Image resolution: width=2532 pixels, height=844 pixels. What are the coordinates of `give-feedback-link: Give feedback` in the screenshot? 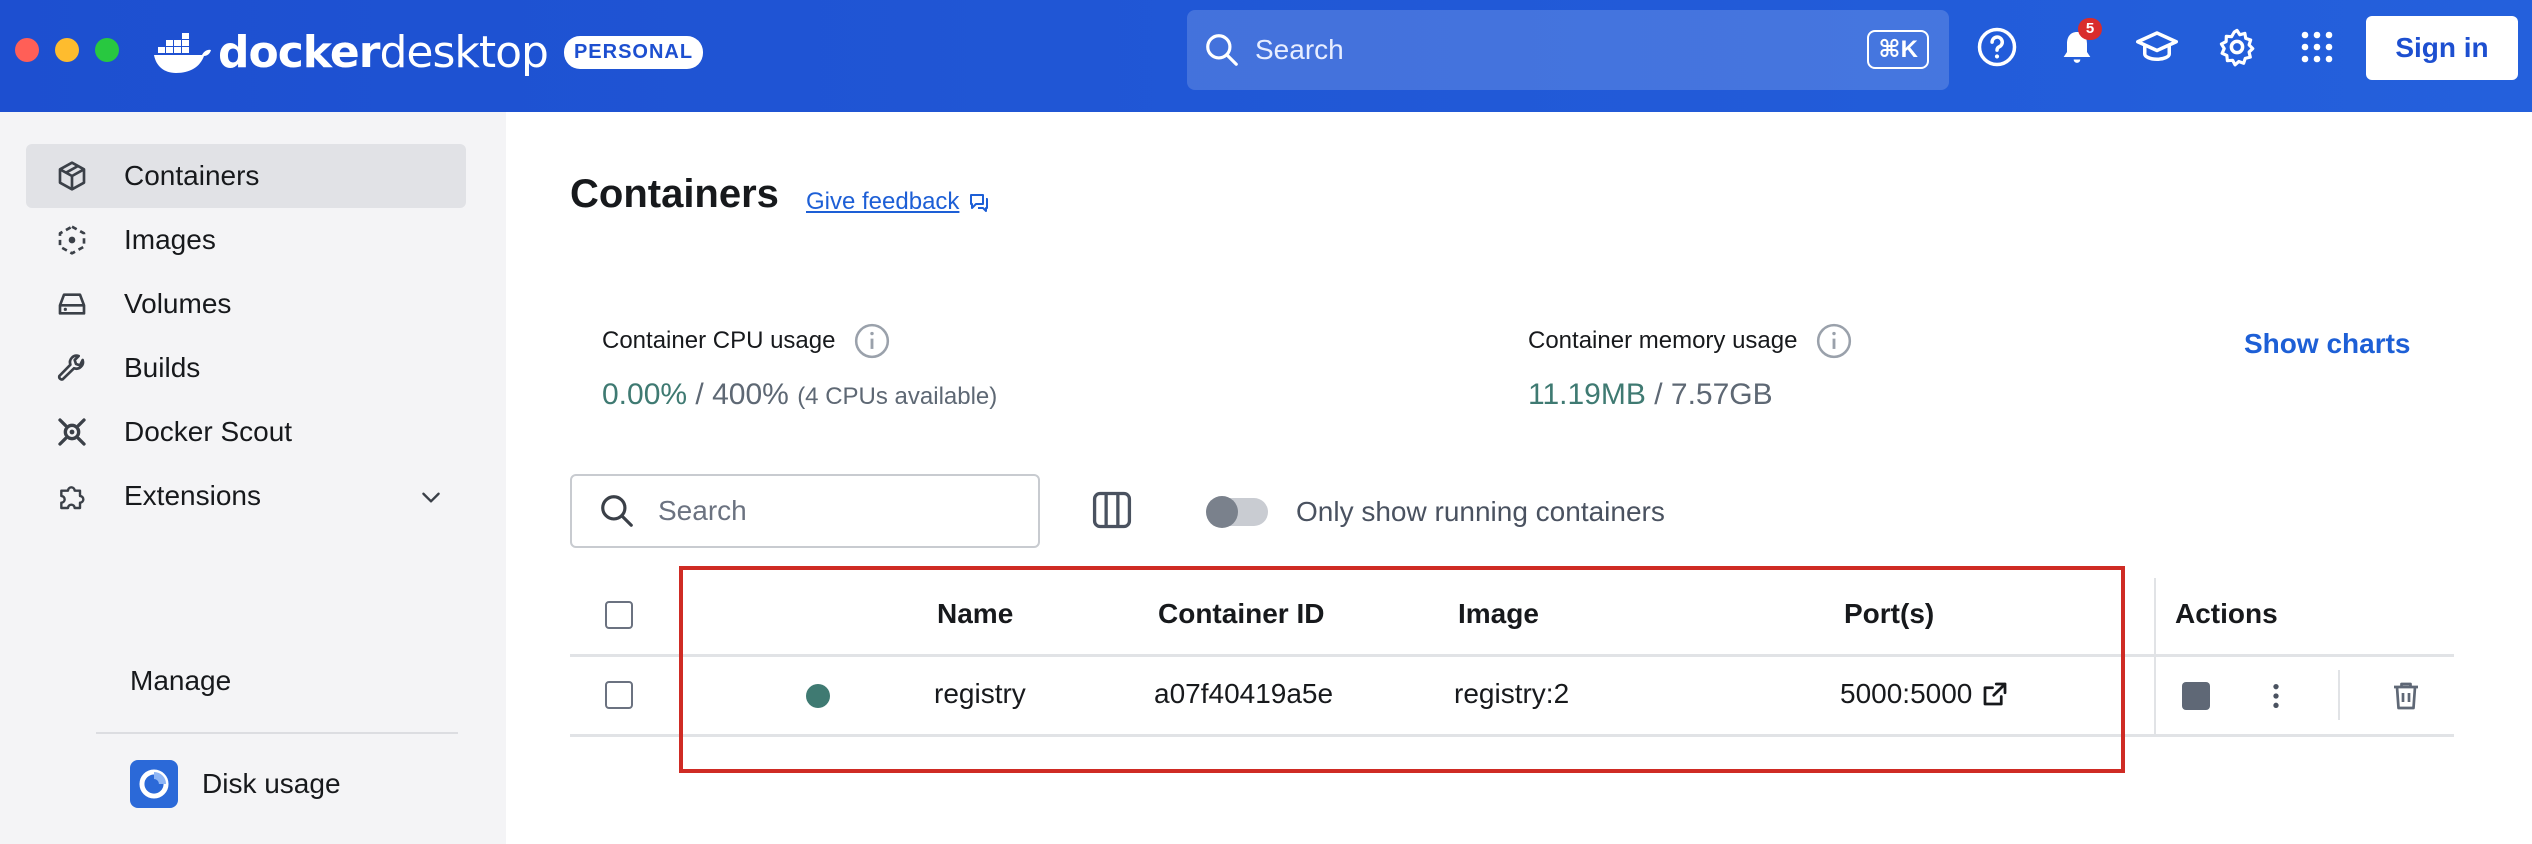 It's located at (898, 202).